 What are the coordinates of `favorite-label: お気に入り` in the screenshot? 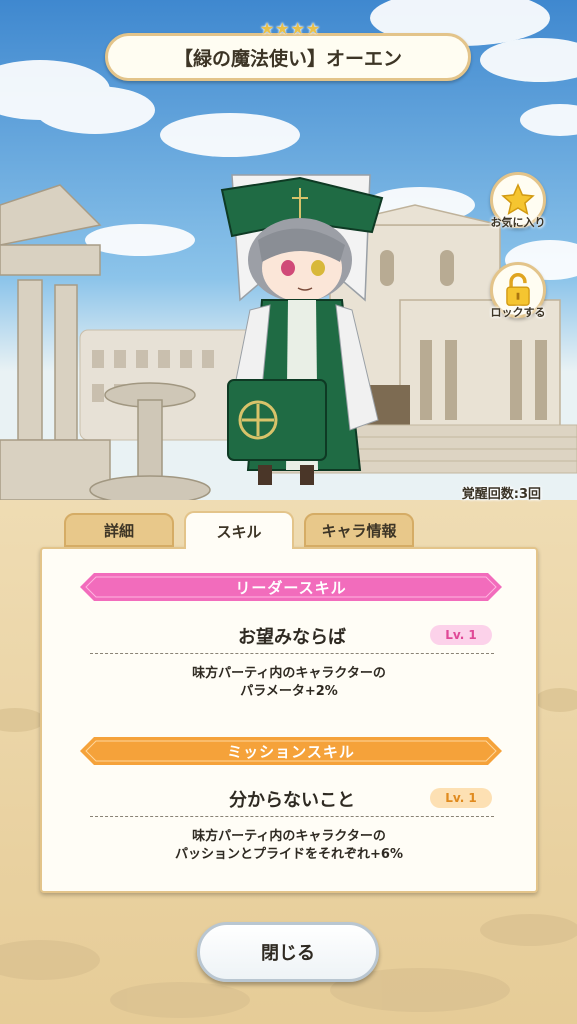 It's located at (518, 222).